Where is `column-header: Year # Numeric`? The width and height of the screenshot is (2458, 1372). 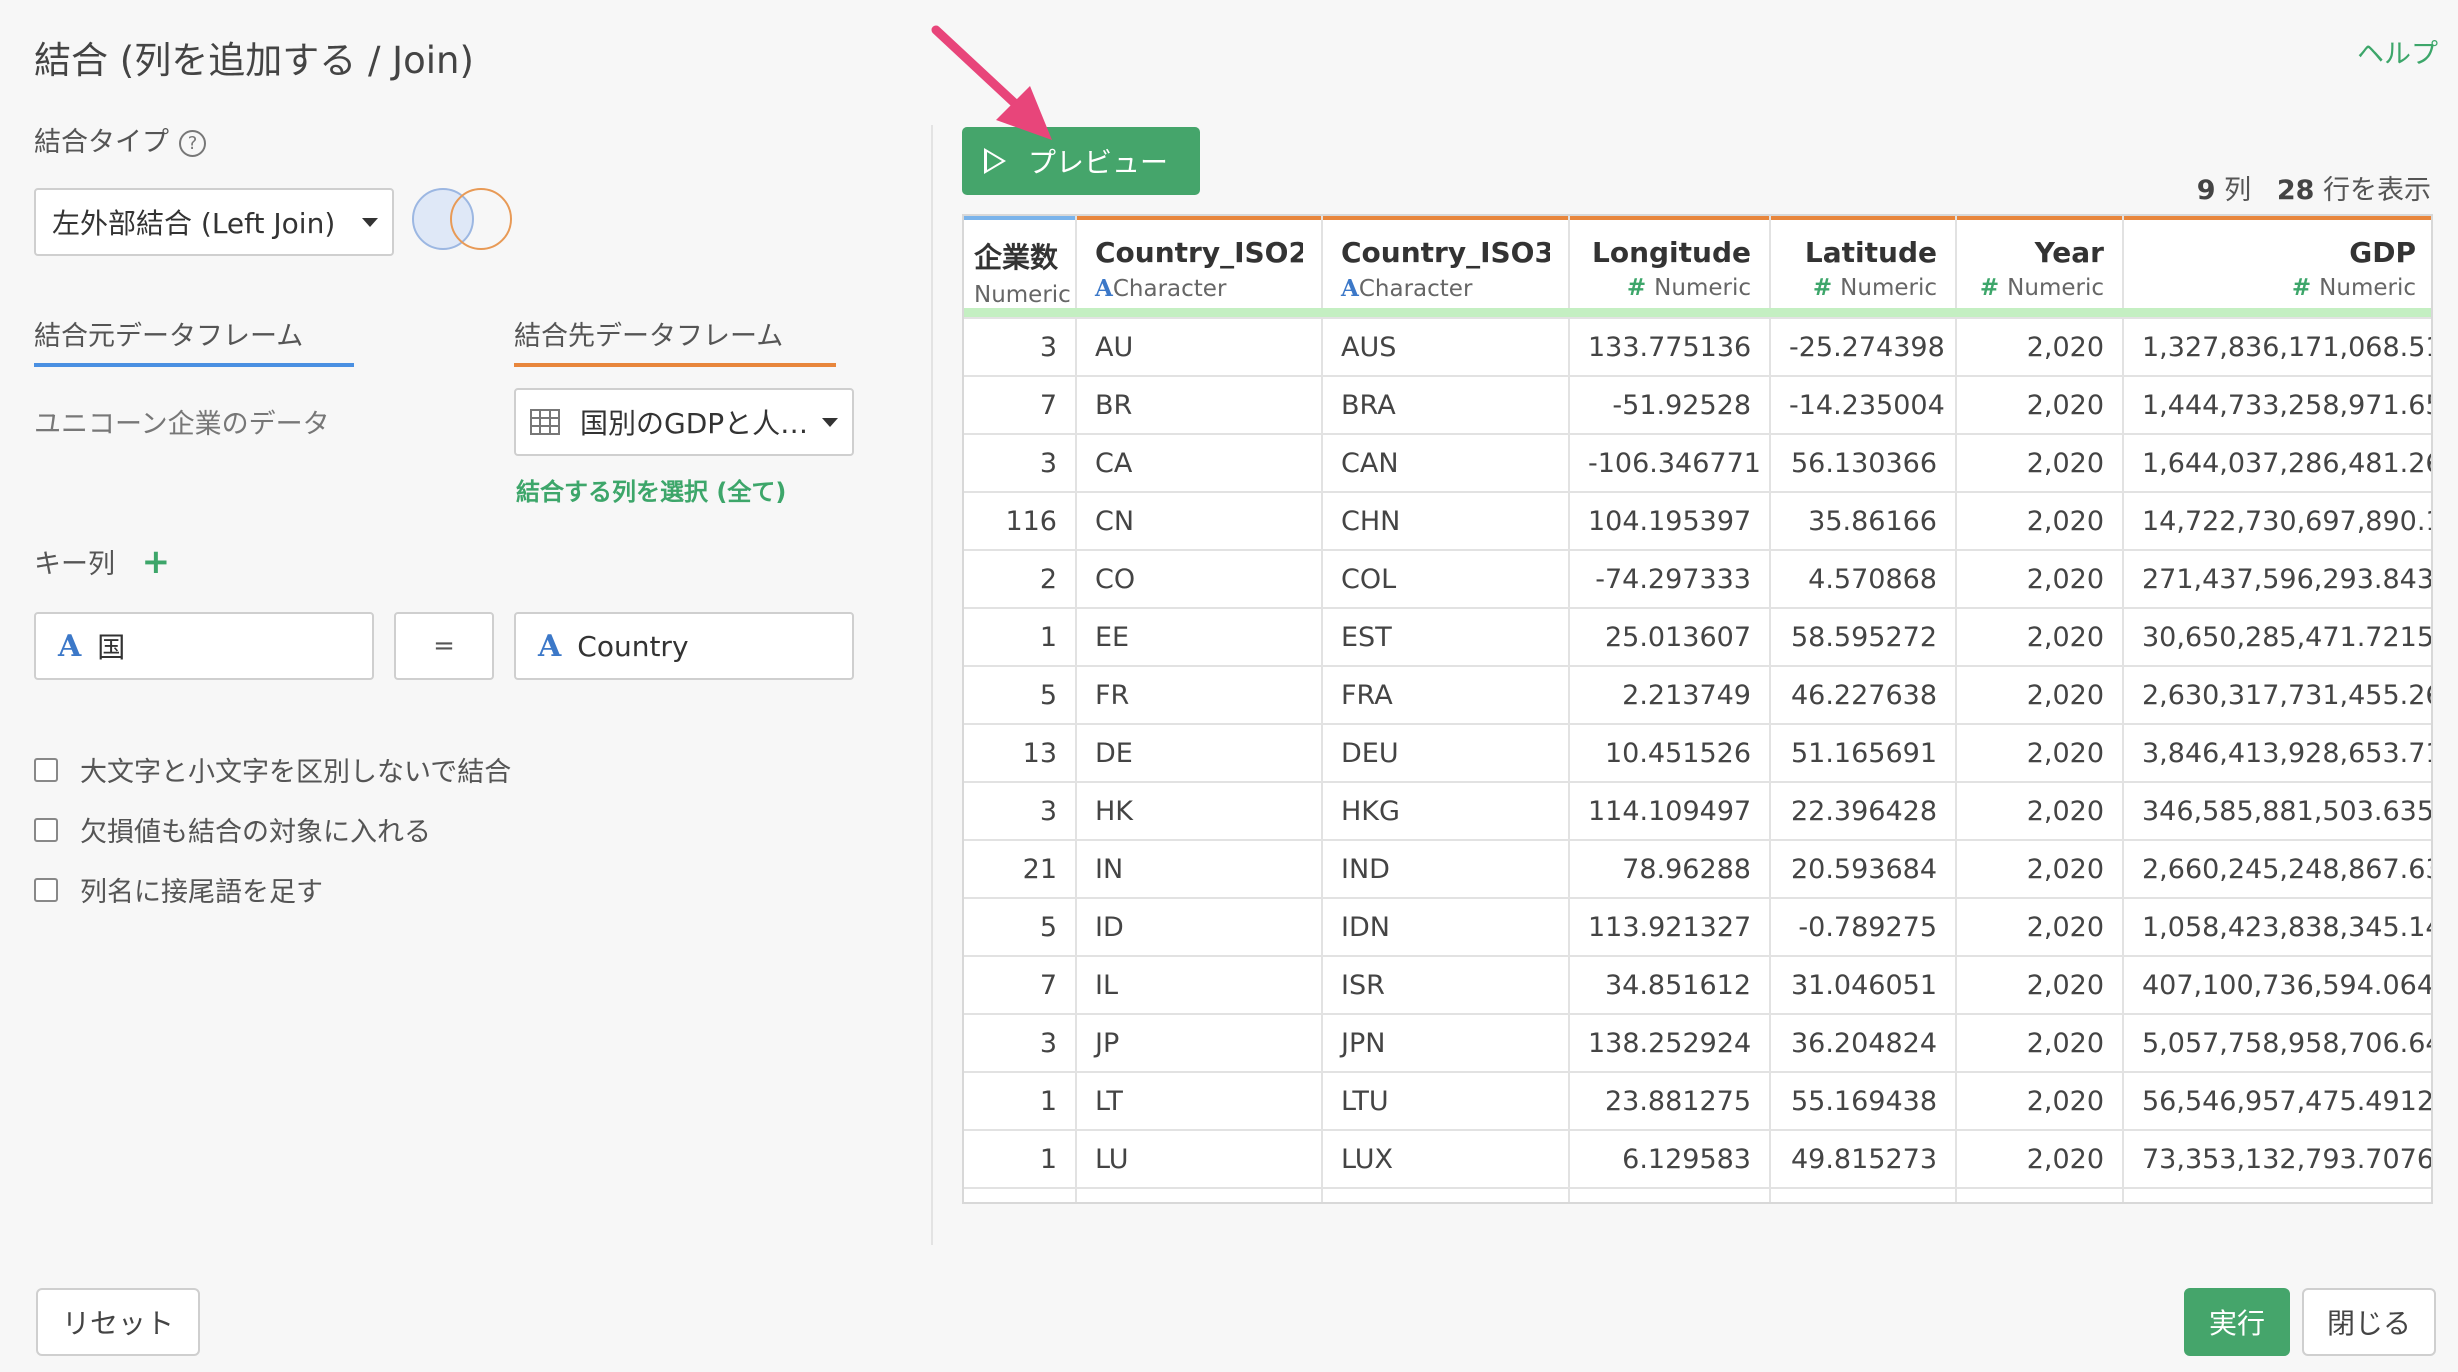 column-header: Year # Numeric is located at coordinates (2040, 262).